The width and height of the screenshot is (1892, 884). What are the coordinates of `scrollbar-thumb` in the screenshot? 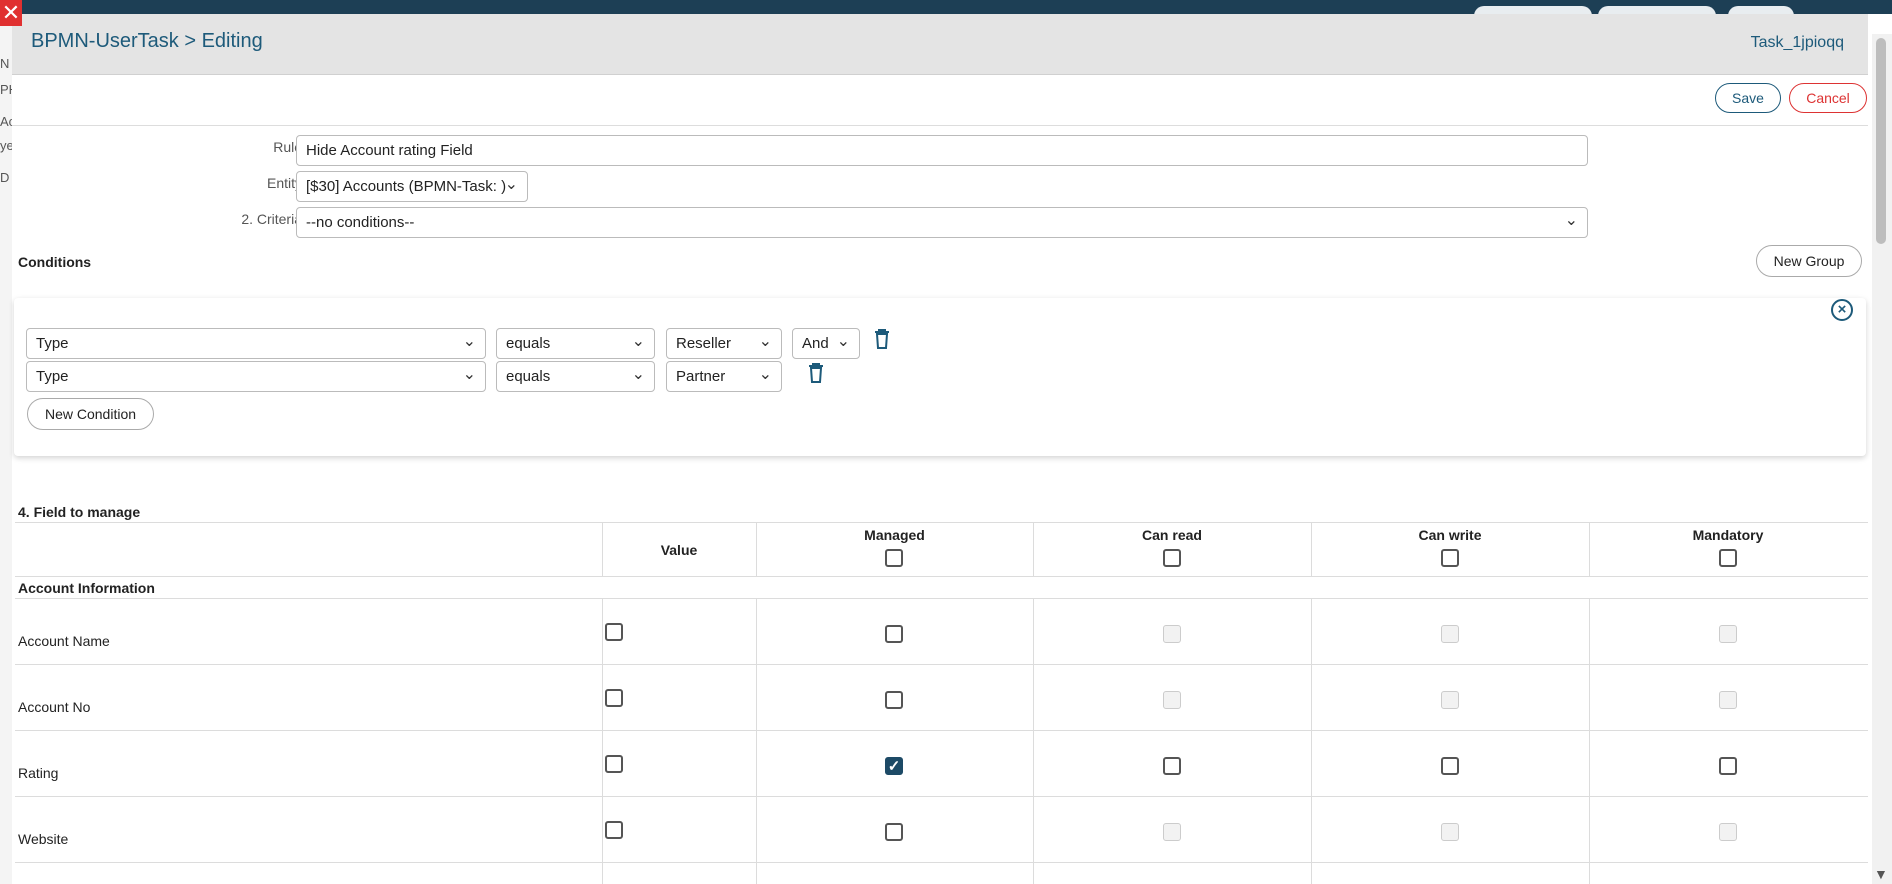 It's located at (1881, 141).